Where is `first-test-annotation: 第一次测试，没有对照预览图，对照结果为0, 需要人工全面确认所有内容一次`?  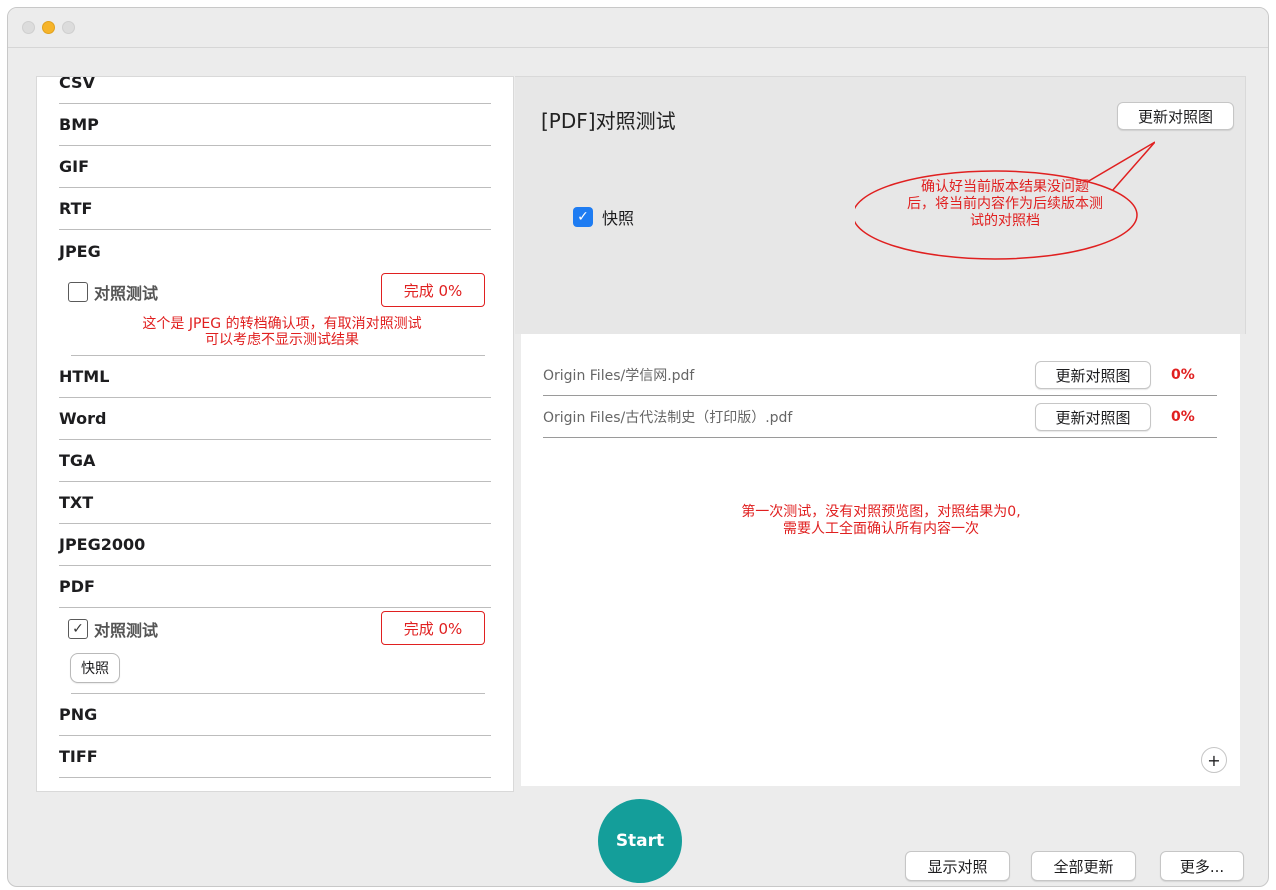
first-test-annotation: 第一次测试，没有对照预览图，对照结果为0, 需要人工全面确认所有内容一次 is located at coordinates (881, 521).